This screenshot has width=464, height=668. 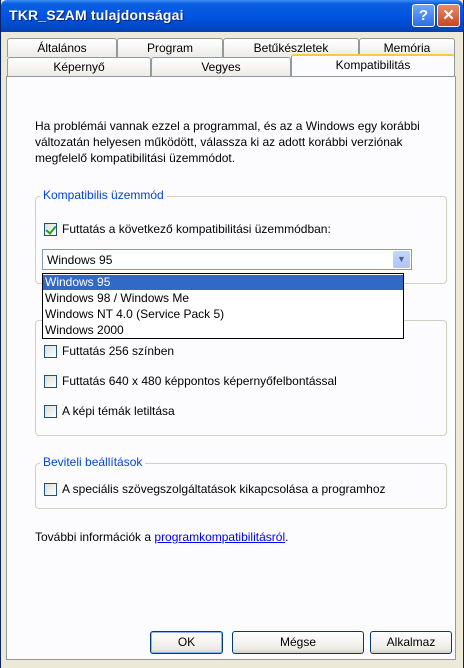 What do you see at coordinates (223, 298) in the screenshot?
I see `option-windows-98-me: Windows 98 / Windows Me` at bounding box center [223, 298].